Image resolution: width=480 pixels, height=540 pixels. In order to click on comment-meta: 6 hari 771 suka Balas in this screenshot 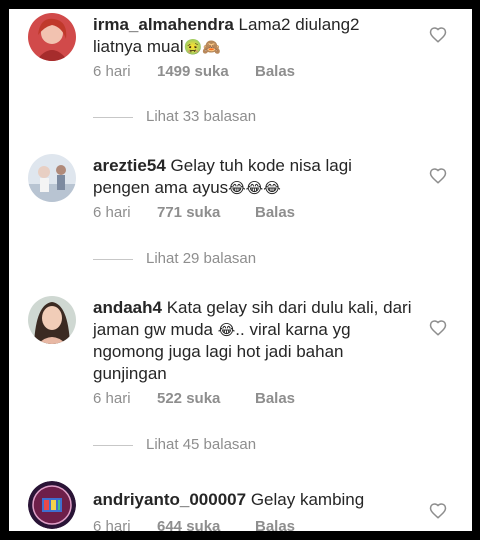, I will do `click(194, 212)`.